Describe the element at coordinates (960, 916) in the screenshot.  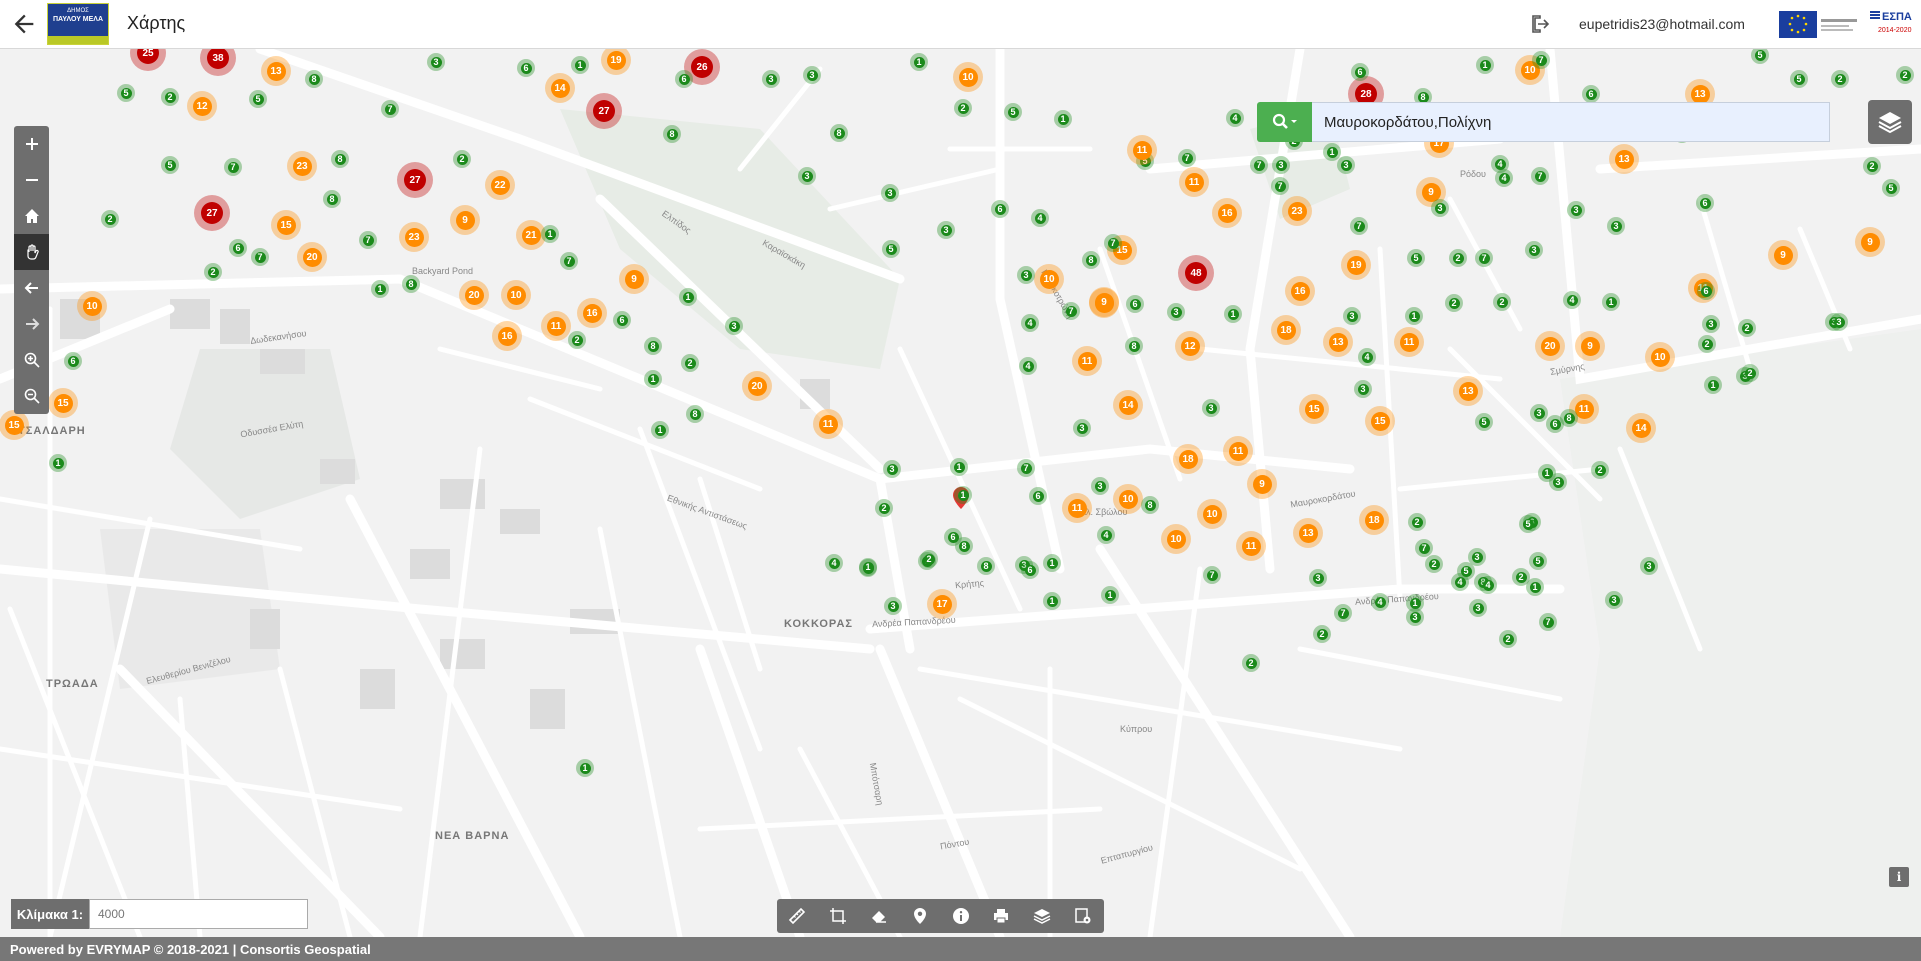
I see `feature-info-button` at that location.